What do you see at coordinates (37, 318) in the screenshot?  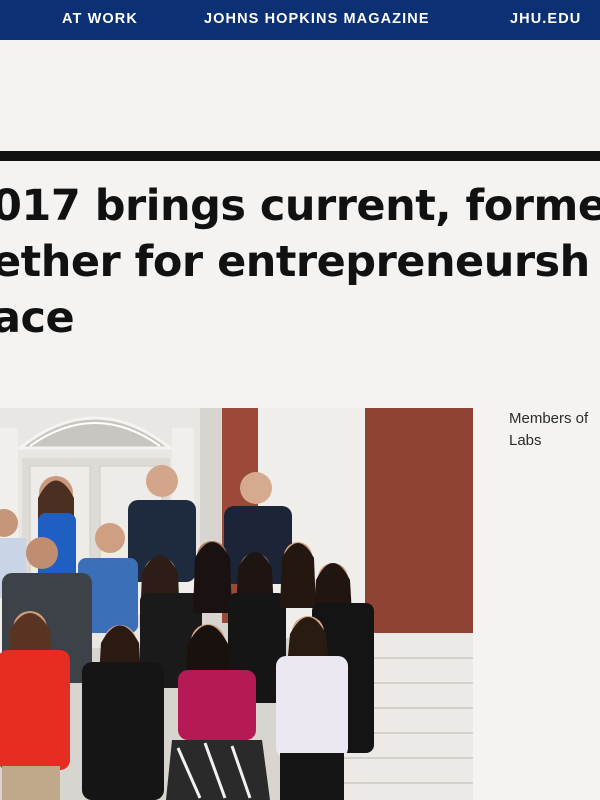 I see `headline-line: ace` at bounding box center [37, 318].